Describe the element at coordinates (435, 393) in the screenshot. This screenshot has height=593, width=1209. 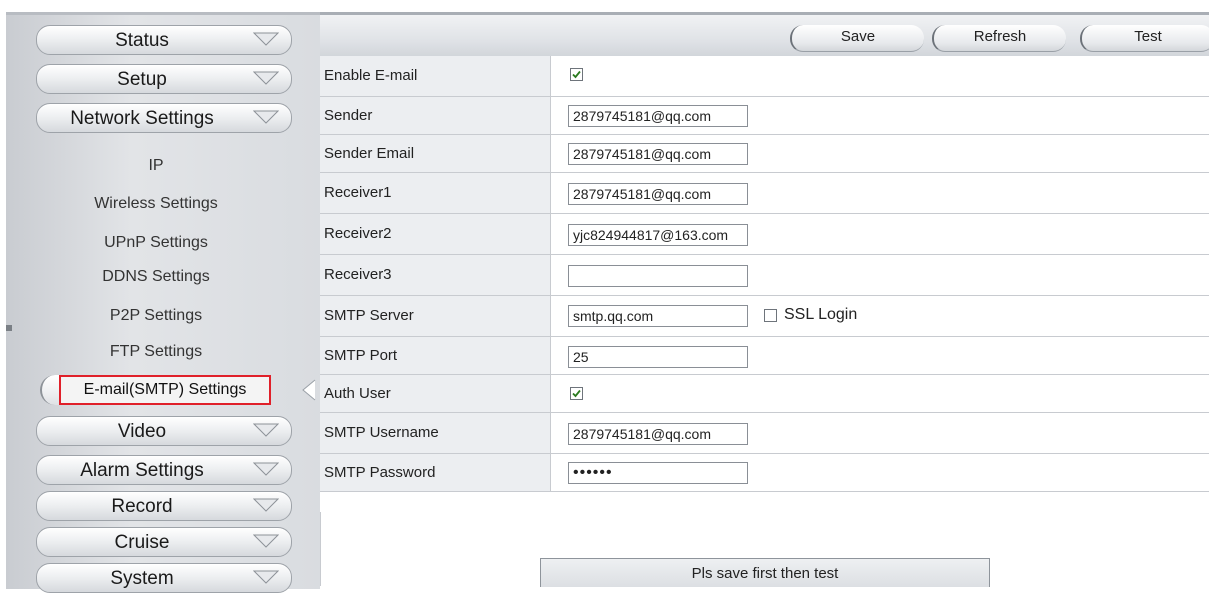
I see `field-label: Auth User` at that location.